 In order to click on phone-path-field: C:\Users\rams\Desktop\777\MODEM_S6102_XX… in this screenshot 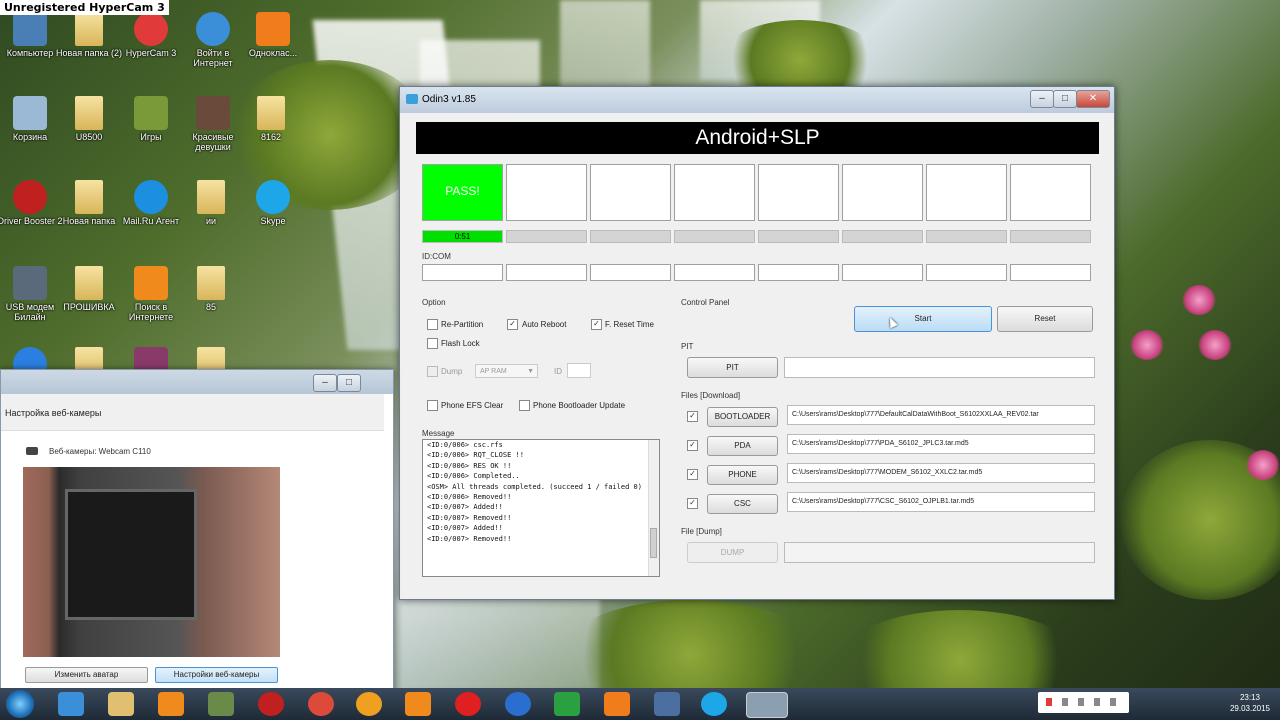, I will do `click(941, 473)`.